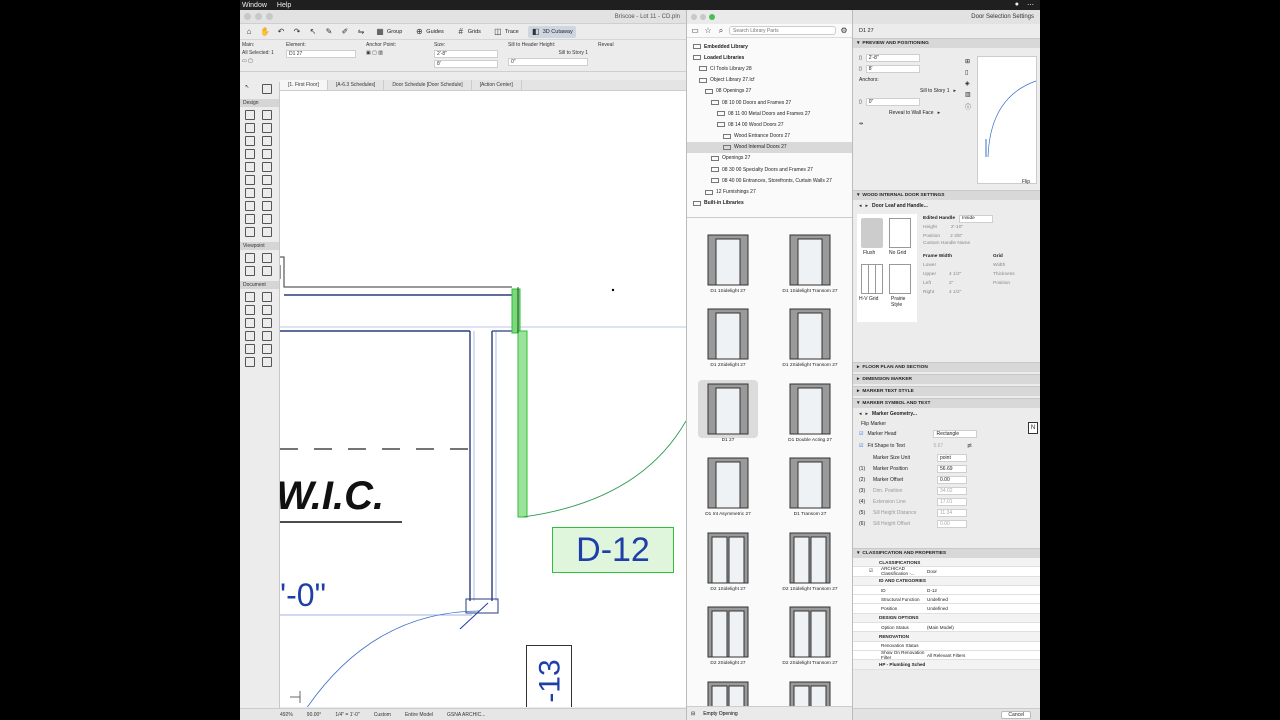 Image resolution: width=1280 pixels, height=720 pixels. I want to click on window-minimize-button, so click(258, 16).